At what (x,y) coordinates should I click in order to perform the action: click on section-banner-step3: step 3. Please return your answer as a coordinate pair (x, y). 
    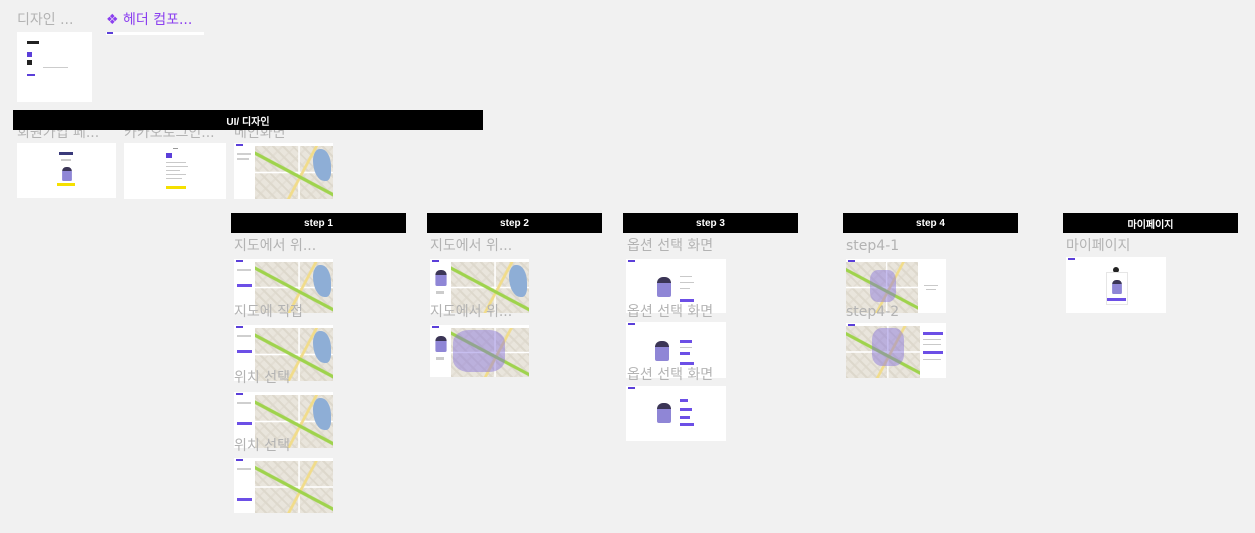
    Looking at the image, I should click on (710, 223).